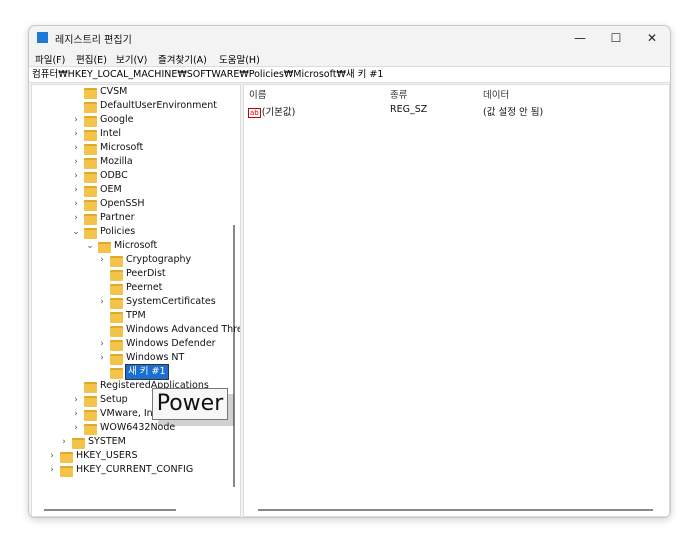 This screenshot has height=544, width=698. I want to click on tree-item: 새 키 #1, so click(132, 372).